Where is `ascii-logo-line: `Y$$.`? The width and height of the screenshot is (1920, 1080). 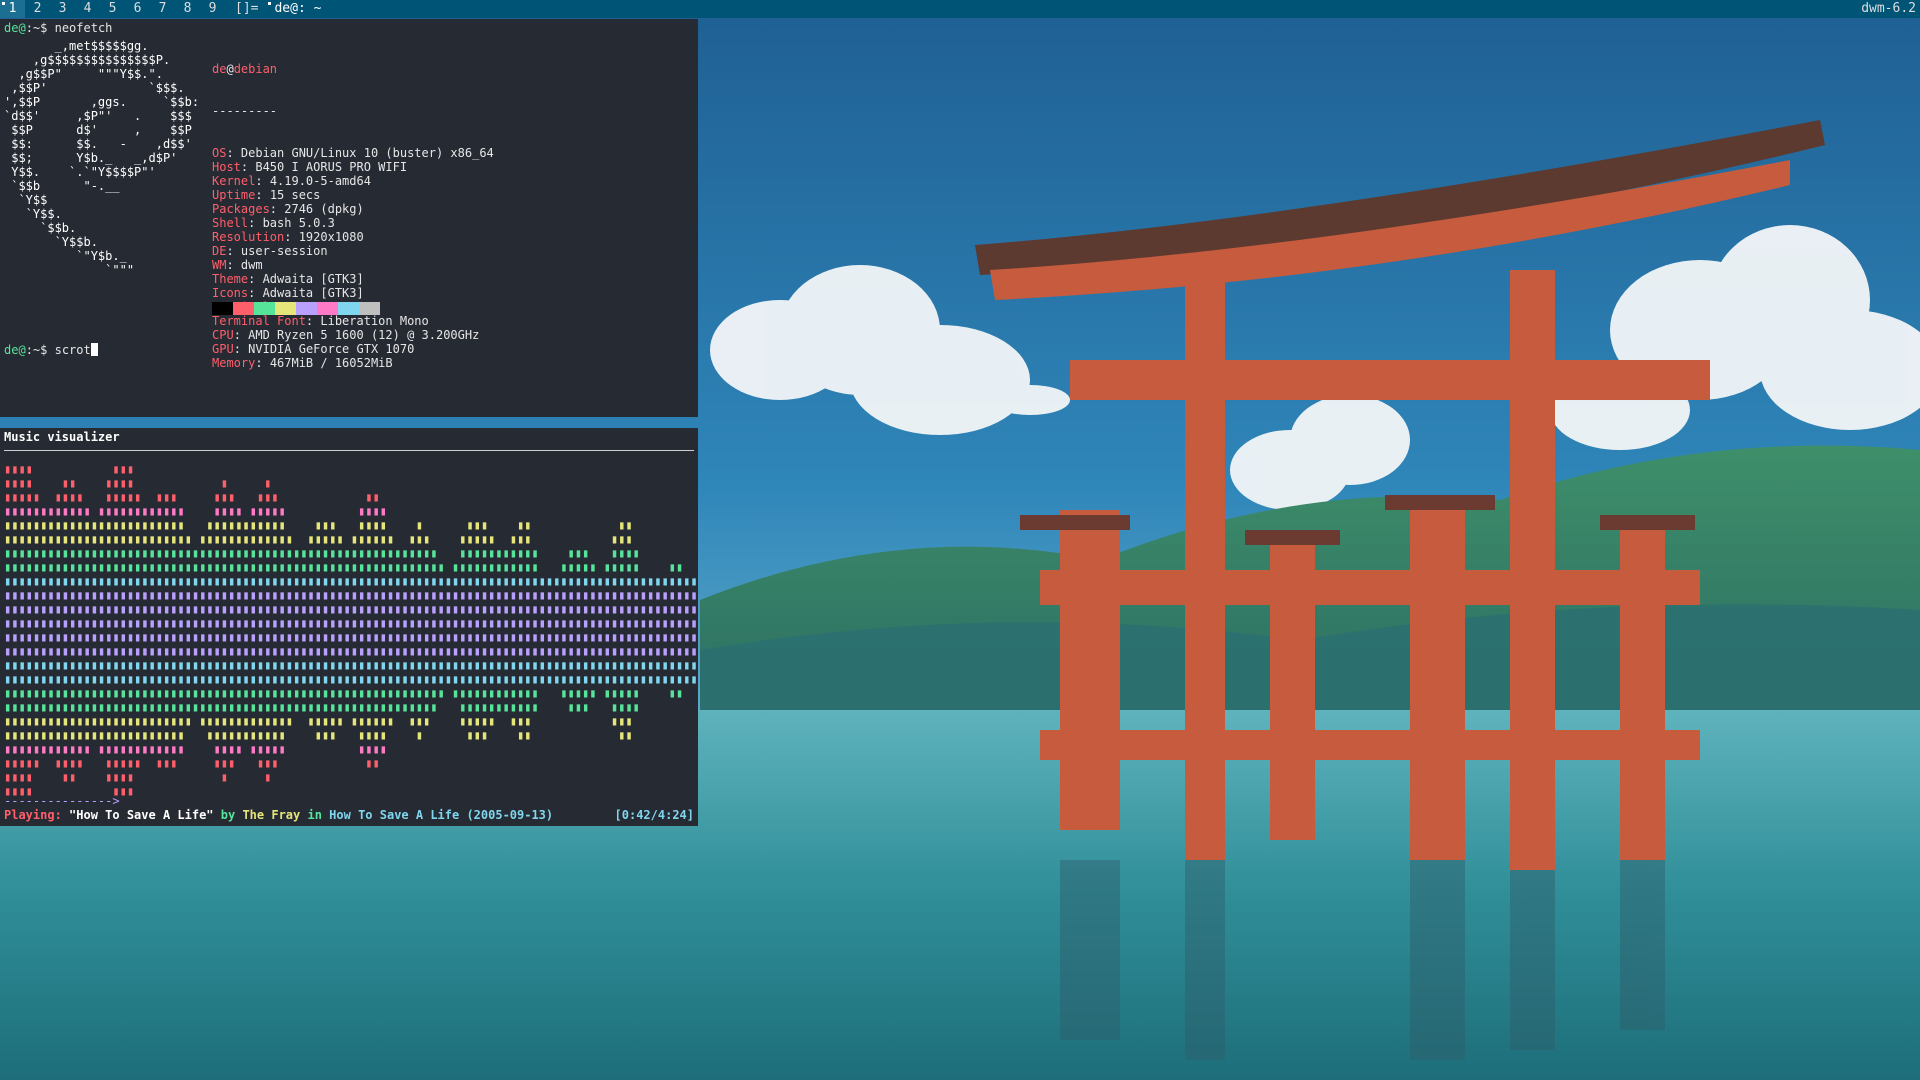 ascii-logo-line: `Y$$. is located at coordinates (33, 214).